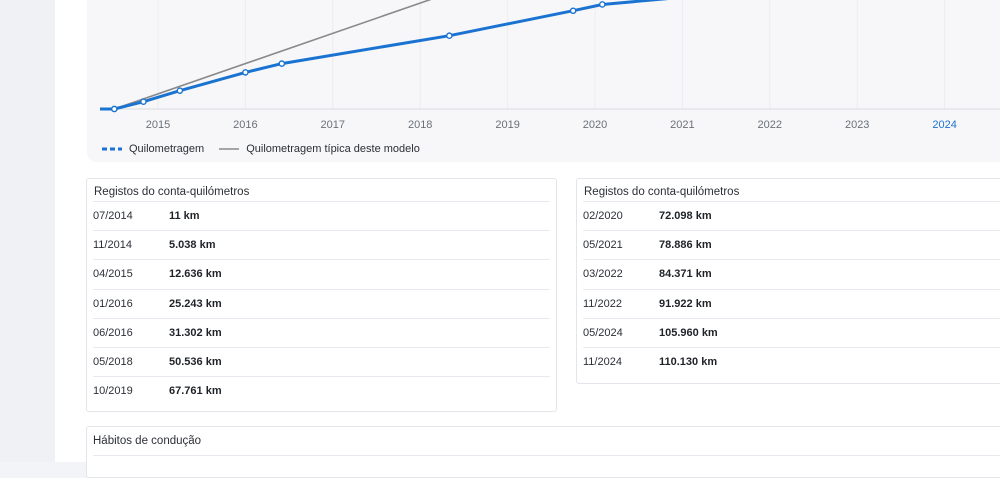 The width and height of the screenshot is (1000, 478). I want to click on record-row: 05/2024 105.960 km, so click(791, 332).